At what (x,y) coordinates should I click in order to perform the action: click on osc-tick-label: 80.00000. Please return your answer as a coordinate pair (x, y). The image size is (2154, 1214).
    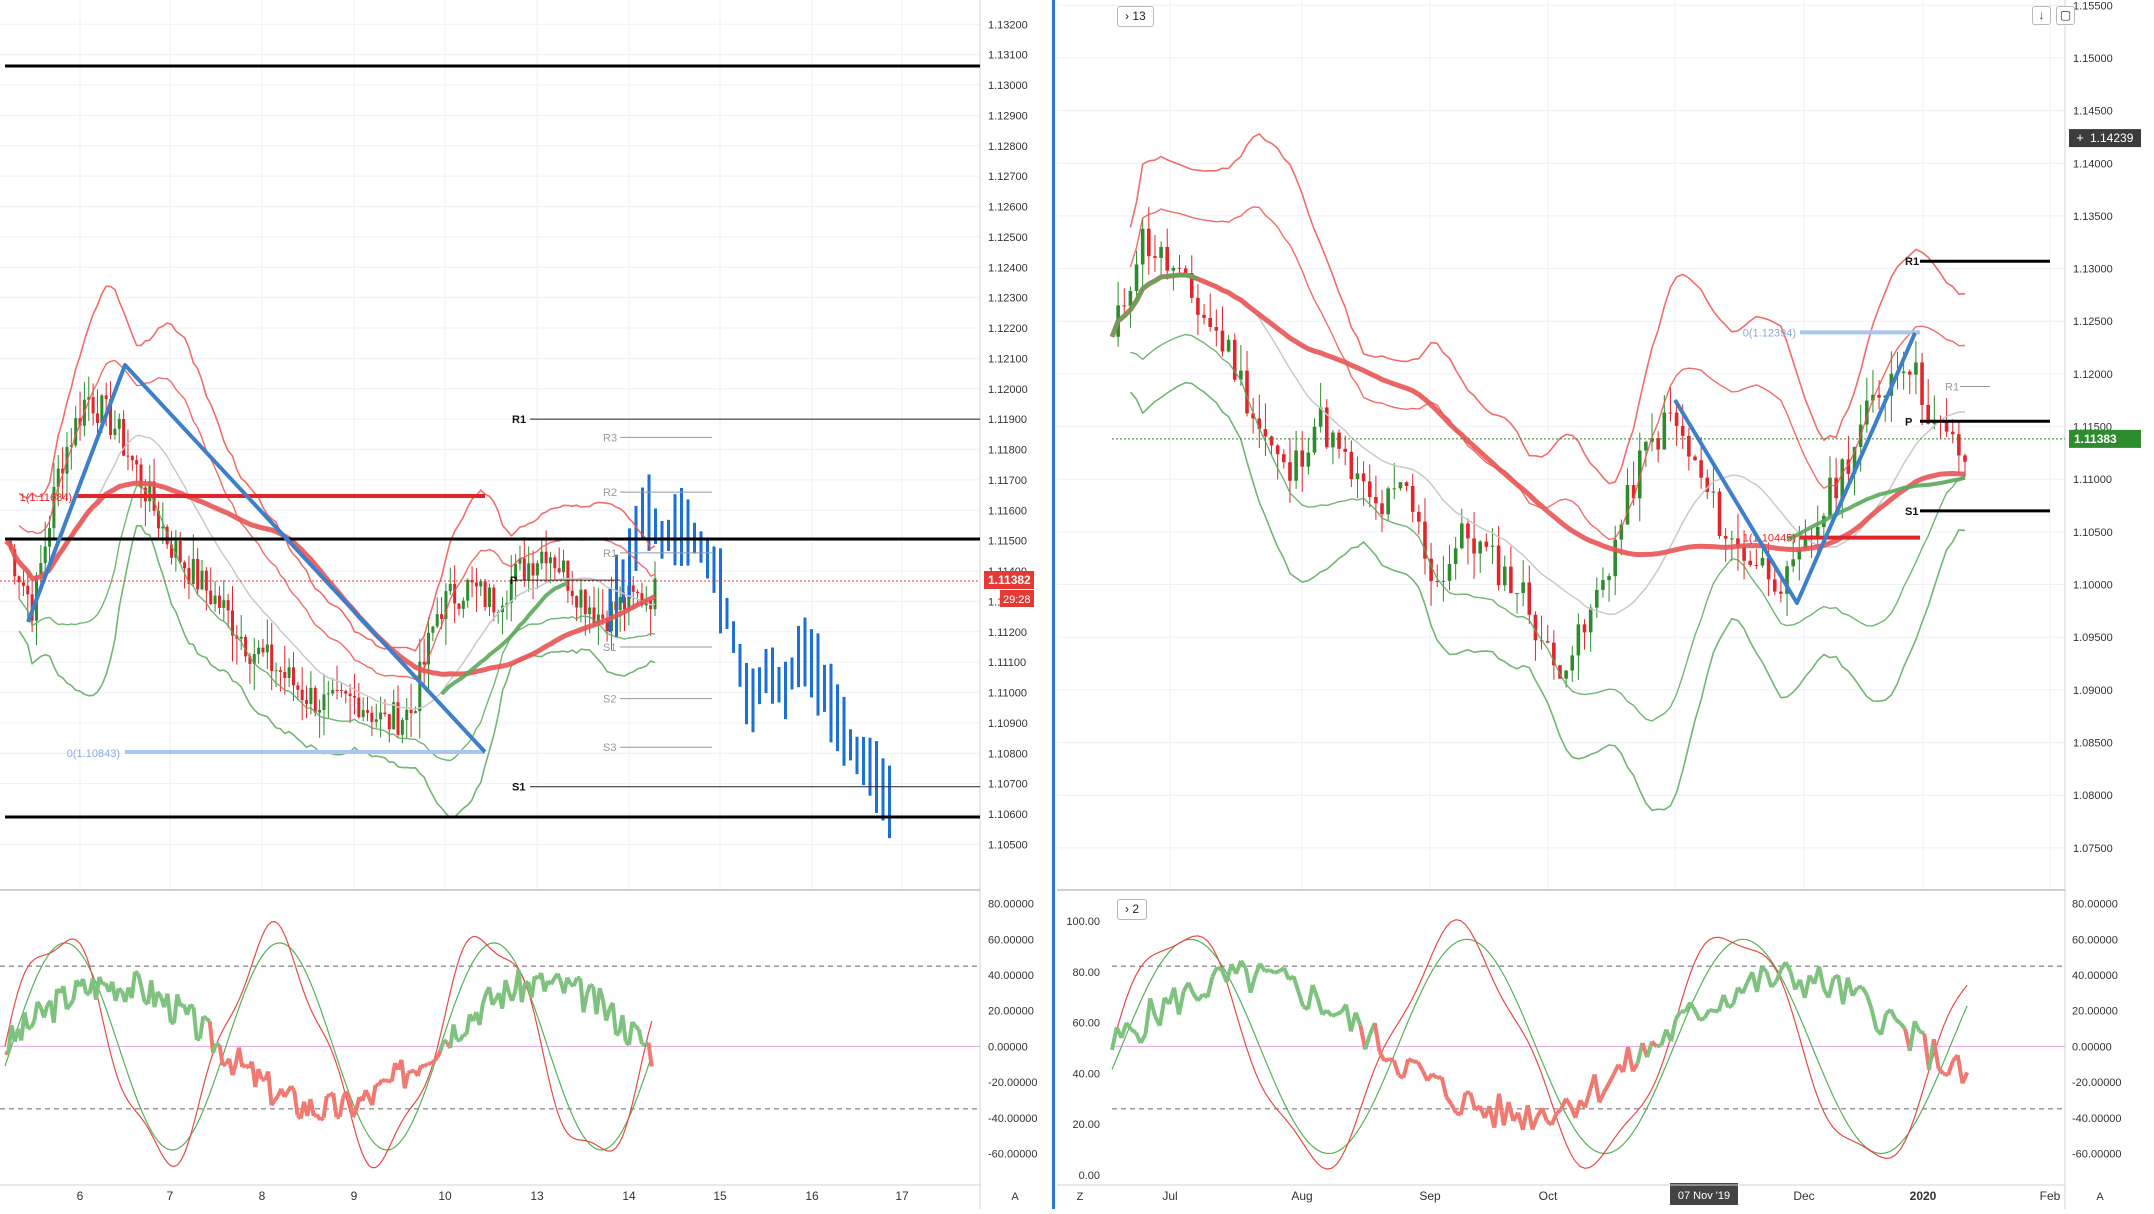
    Looking at the image, I should click on (1011, 905).